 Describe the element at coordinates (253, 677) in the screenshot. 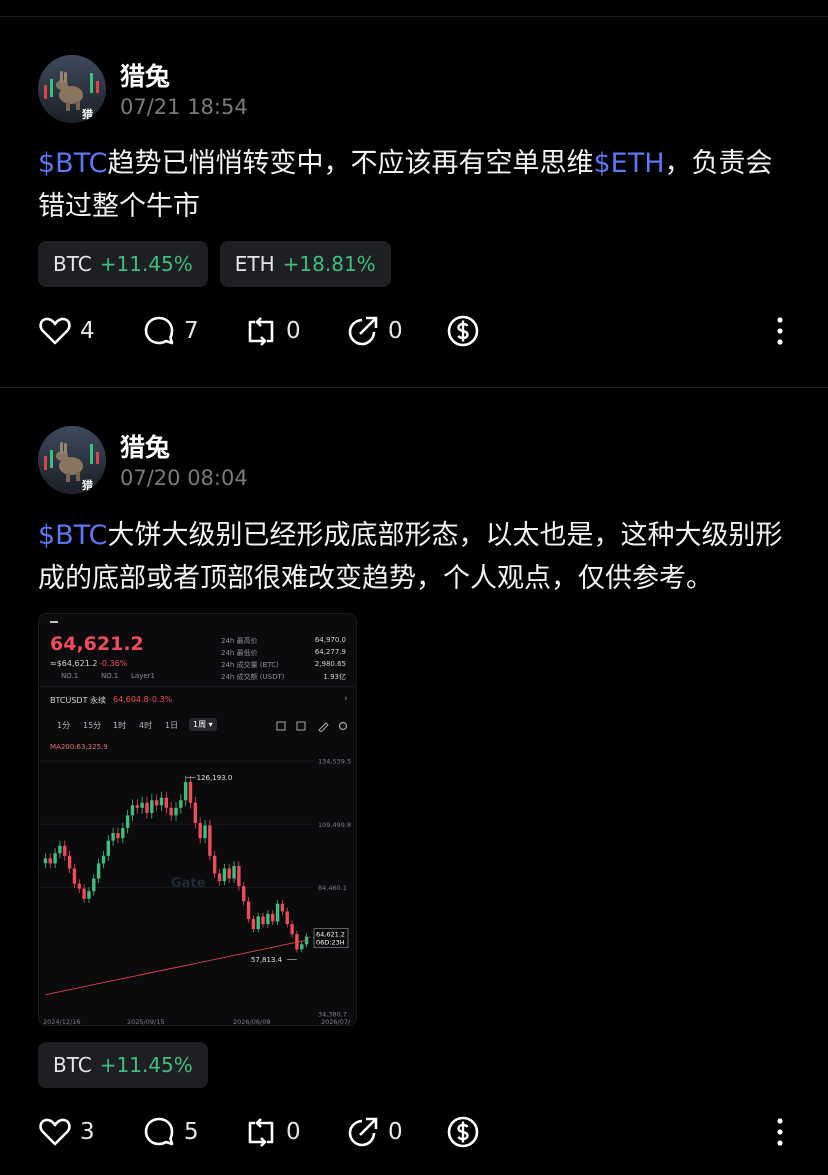

I see `stat-label: 24h 成交额 (USDT)` at that location.